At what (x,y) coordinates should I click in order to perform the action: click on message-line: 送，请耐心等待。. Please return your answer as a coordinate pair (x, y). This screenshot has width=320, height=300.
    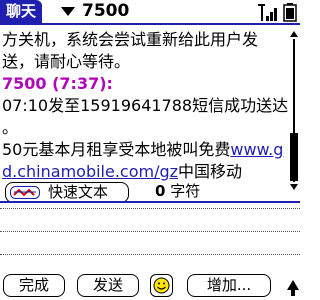
    Looking at the image, I should click on (66, 61).